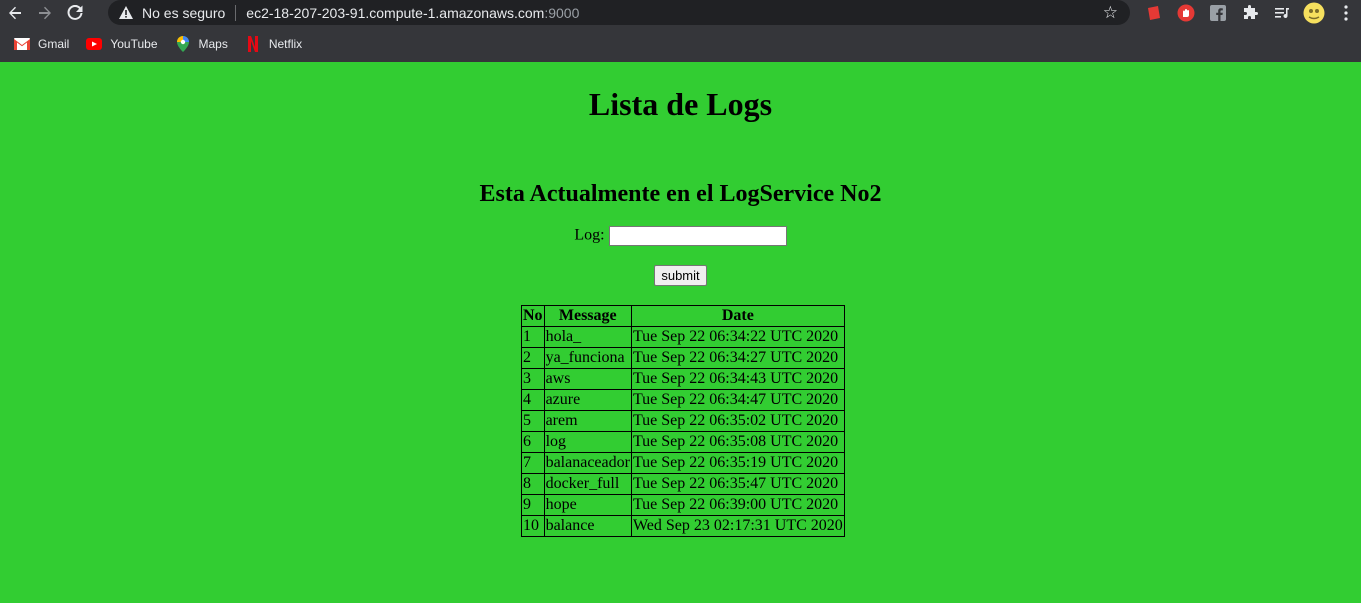 The height and width of the screenshot is (603, 1361). I want to click on forward-button, so click(45, 13).